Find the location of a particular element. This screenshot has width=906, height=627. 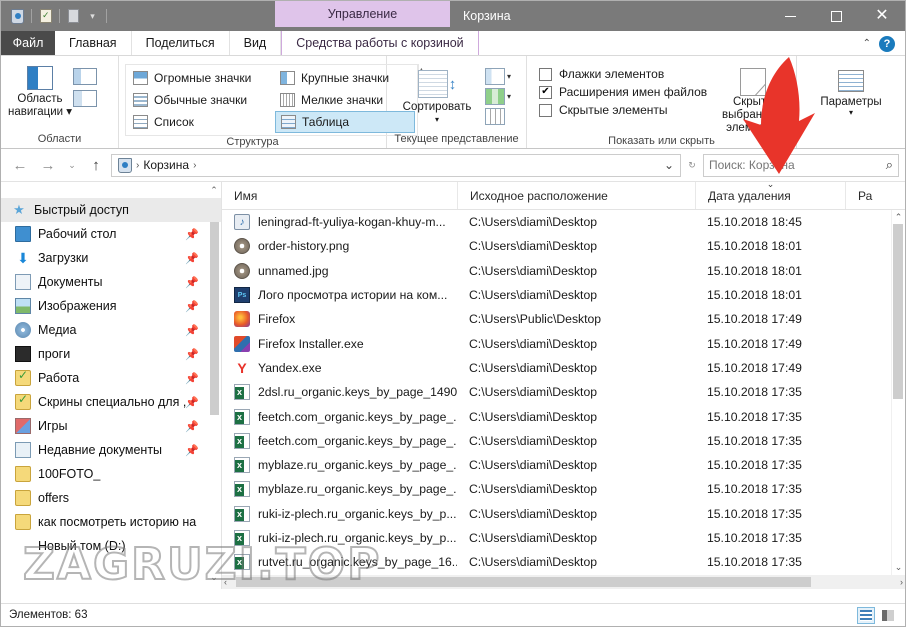

scroll-right-icon: › is located at coordinates (901, 582).